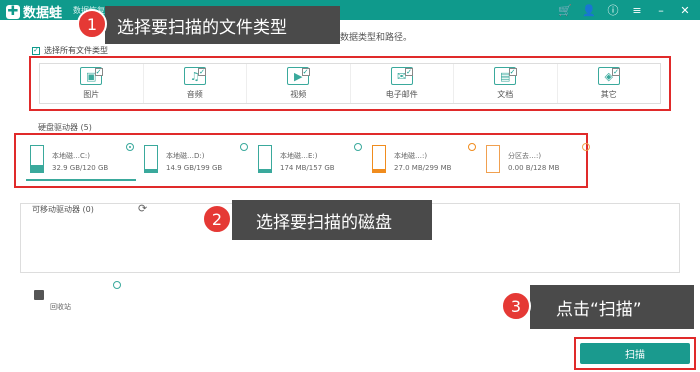  I want to click on step-badge-3: 3, so click(516, 306).